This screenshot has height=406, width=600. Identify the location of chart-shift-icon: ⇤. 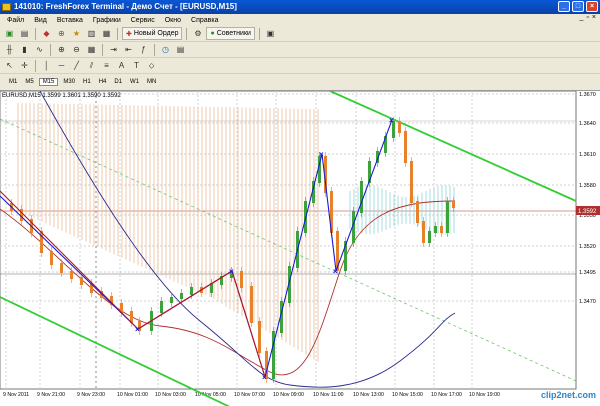
(128, 49).